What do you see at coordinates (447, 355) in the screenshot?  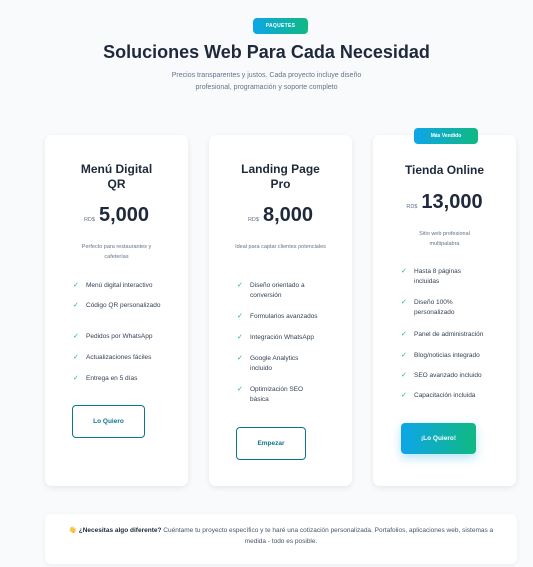 I see `feature-label: Blog/noticias integrado` at bounding box center [447, 355].